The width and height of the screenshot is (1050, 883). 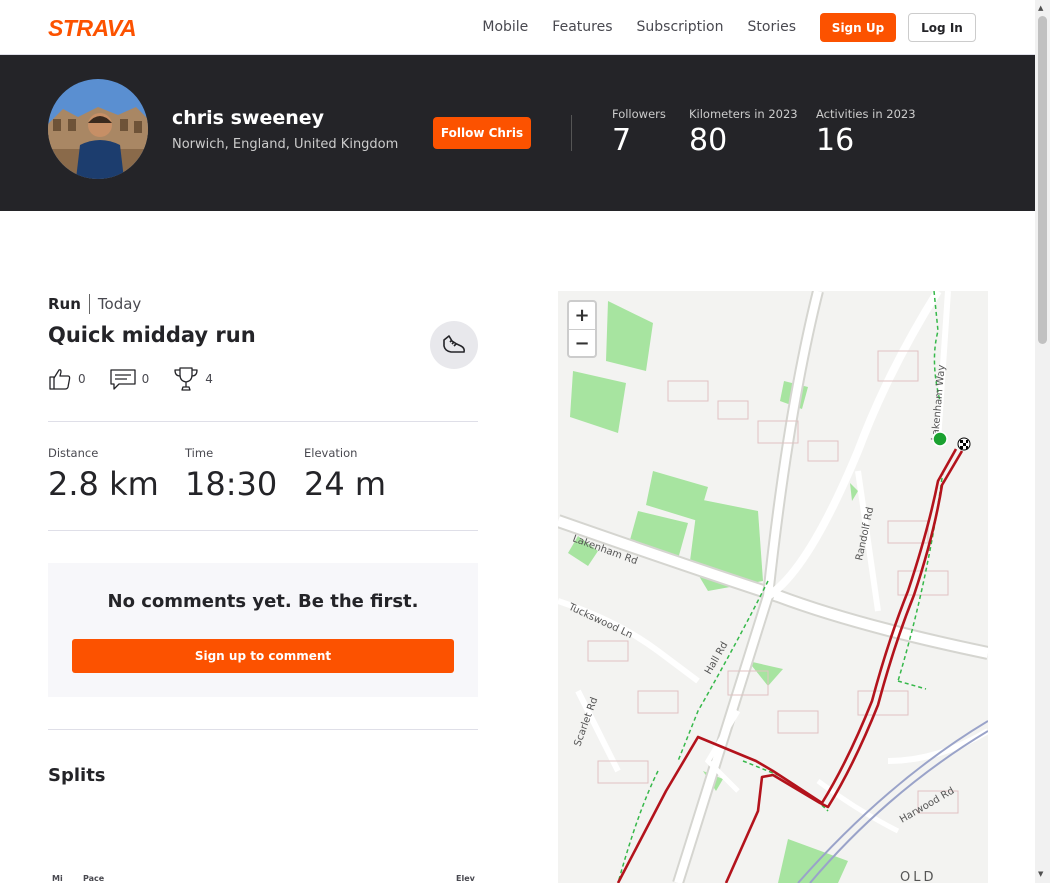 I want to click on zoom-out-button: −, so click(x=582, y=343).